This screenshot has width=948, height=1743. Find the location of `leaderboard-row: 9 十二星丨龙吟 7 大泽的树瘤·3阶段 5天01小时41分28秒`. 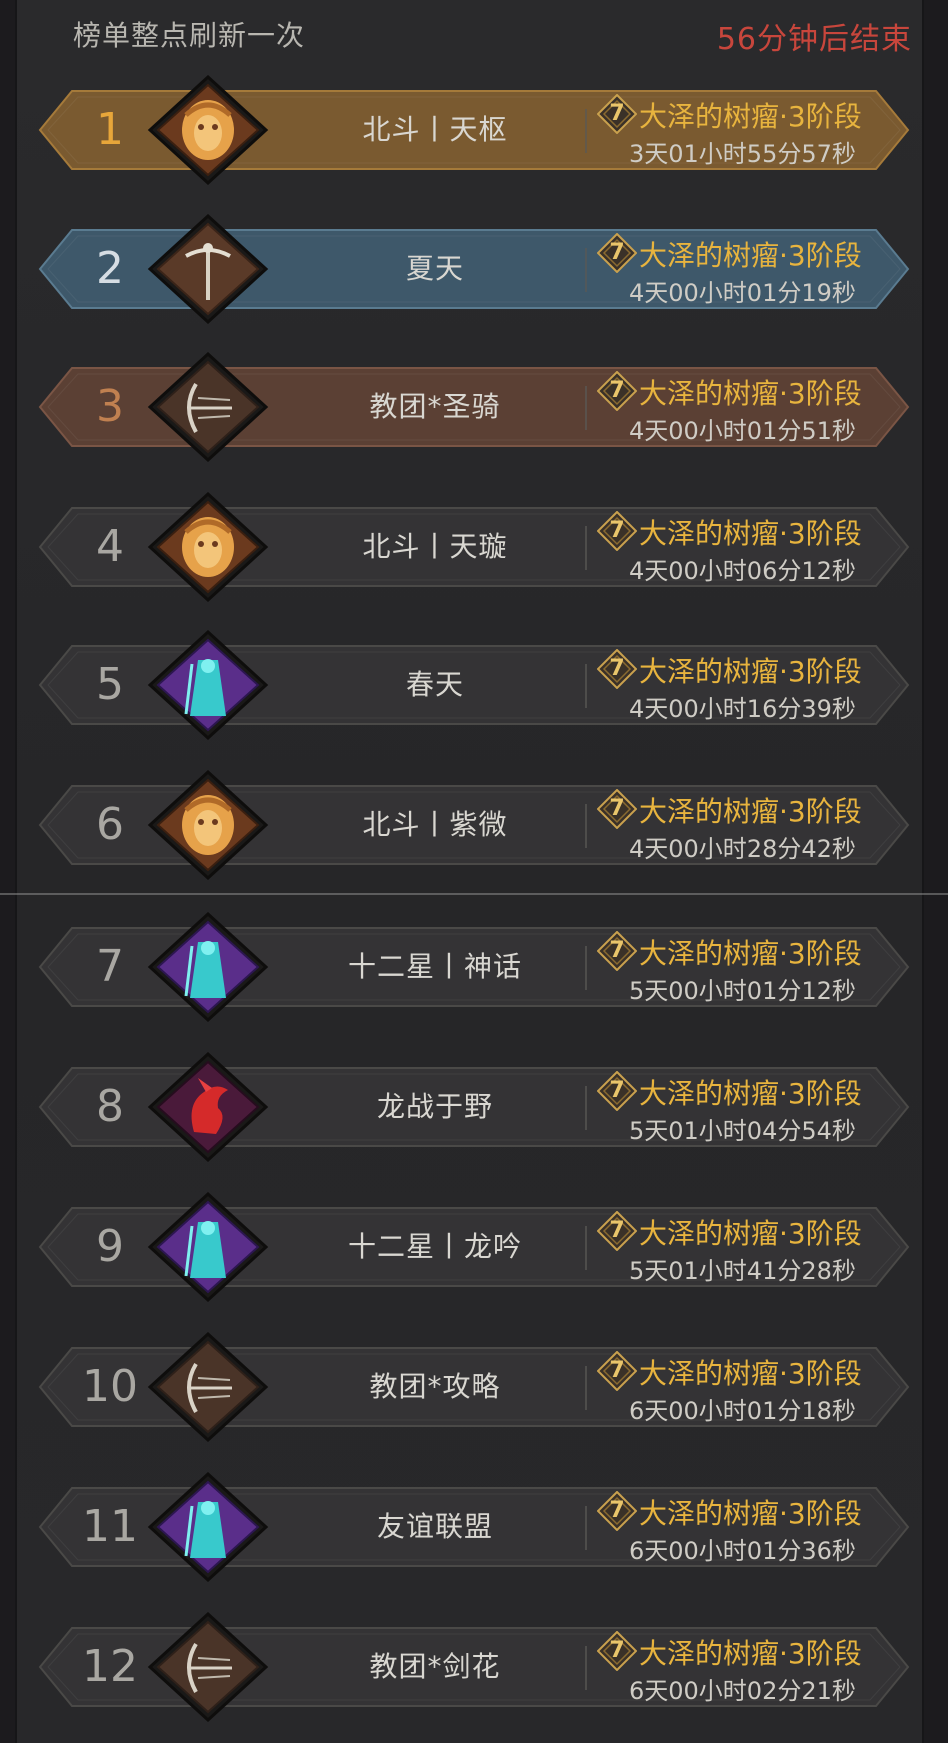

leaderboard-row: 9 十二星丨龙吟 7 大泽的树瘤·3阶段 5天01小时41分28秒 is located at coordinates (474, 1247).